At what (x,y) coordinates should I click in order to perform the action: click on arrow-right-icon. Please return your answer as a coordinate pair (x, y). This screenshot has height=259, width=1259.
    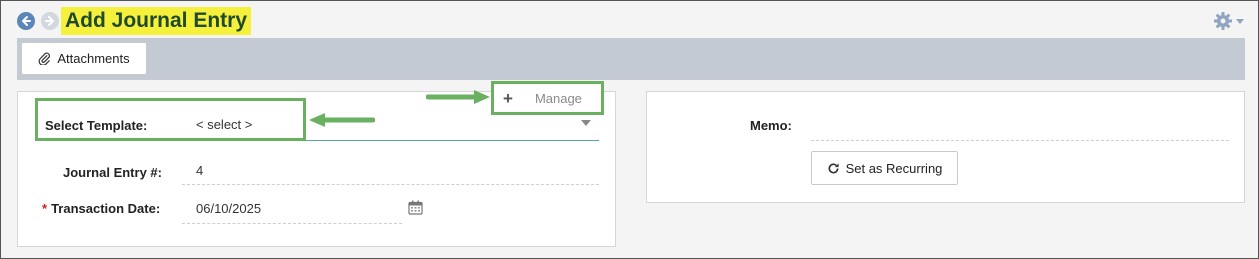
    Looking at the image, I should click on (49, 21).